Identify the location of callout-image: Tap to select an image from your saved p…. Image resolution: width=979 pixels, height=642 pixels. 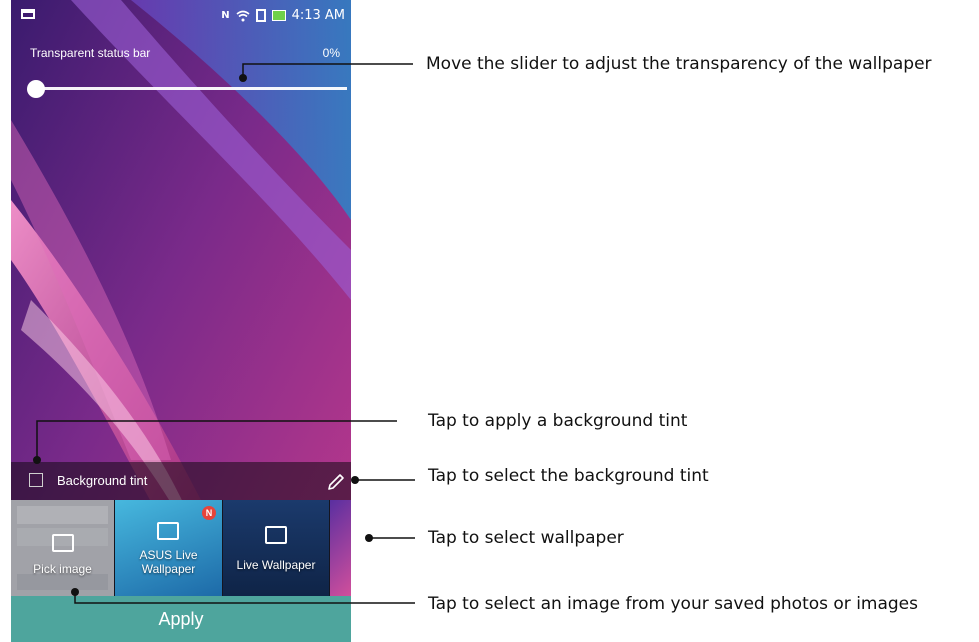
(673, 604).